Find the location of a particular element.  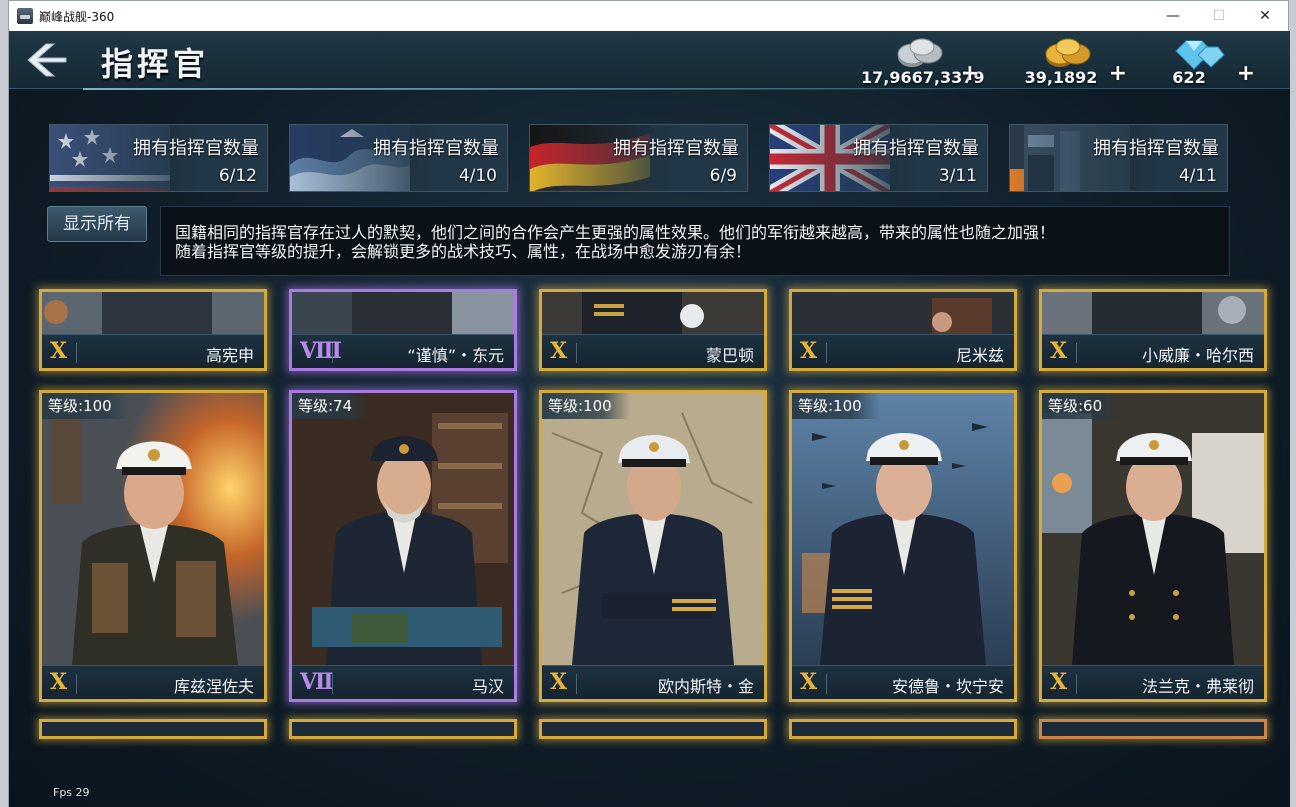

silver-coins-icon is located at coordinates (920, 52).